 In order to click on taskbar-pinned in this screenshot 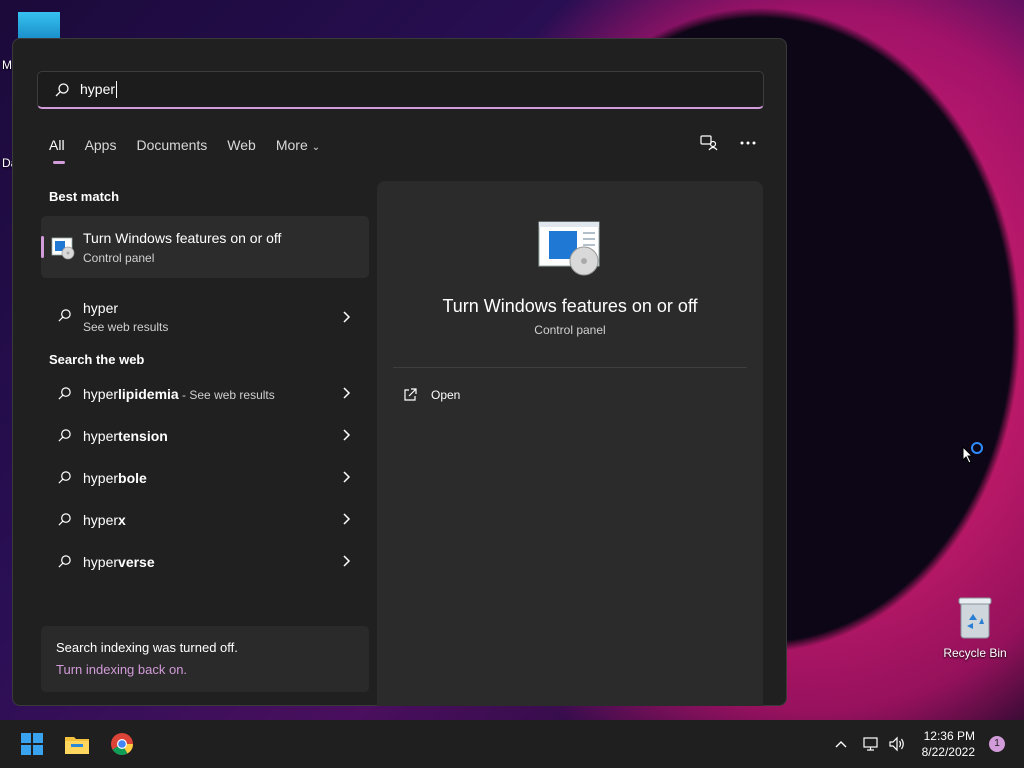, I will do `click(77, 744)`.